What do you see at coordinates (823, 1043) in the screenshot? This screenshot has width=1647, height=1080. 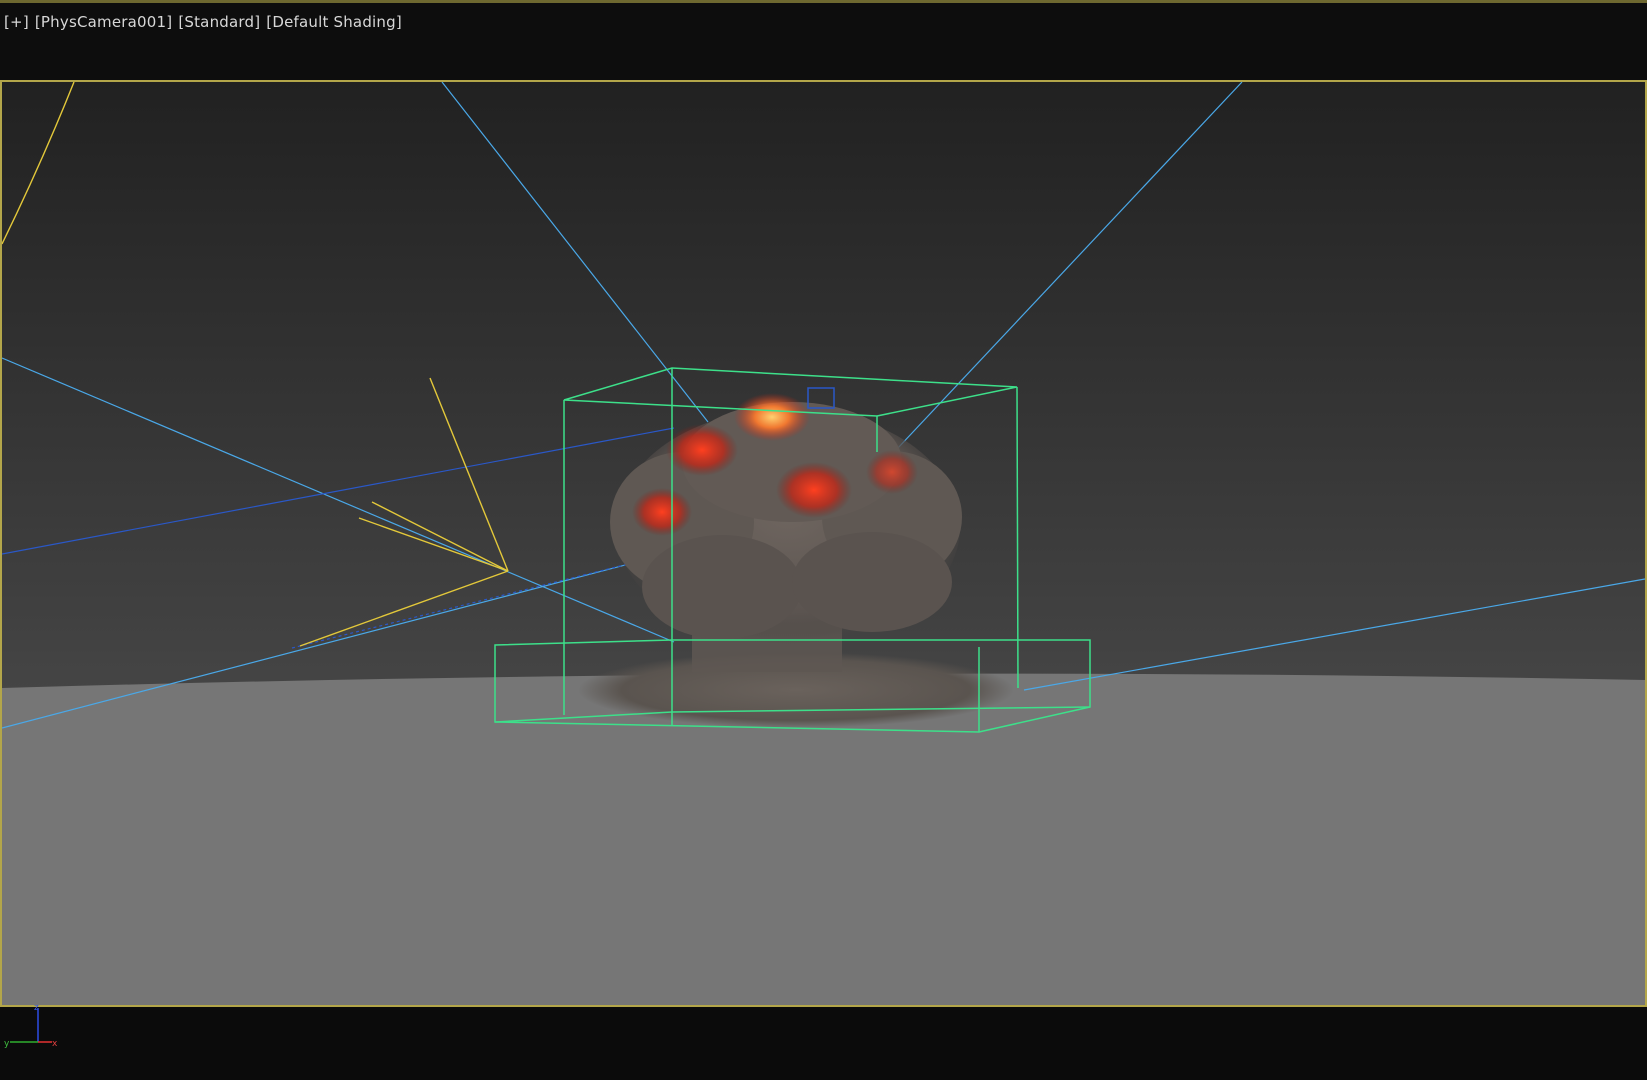 I see `viewport-footer` at bounding box center [823, 1043].